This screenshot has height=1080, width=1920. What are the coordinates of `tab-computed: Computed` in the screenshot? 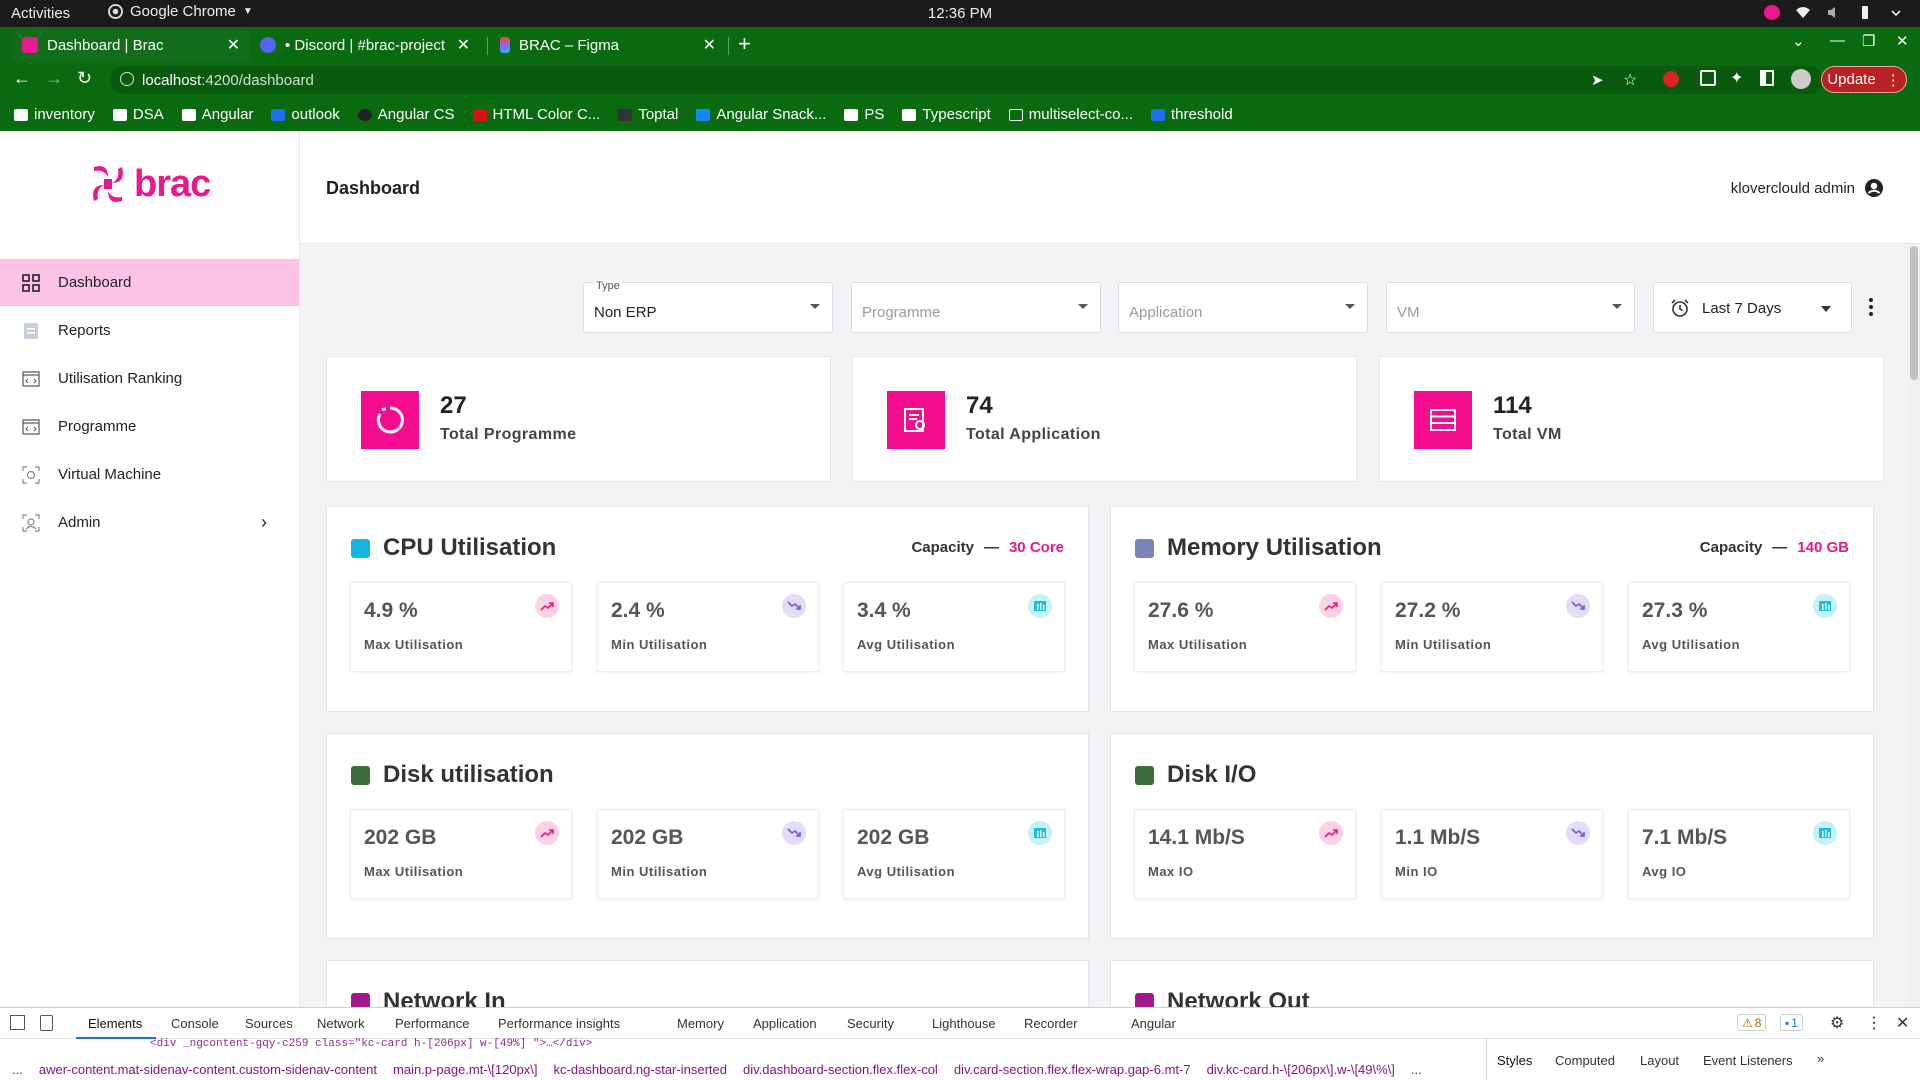 It's located at (1585, 1060).